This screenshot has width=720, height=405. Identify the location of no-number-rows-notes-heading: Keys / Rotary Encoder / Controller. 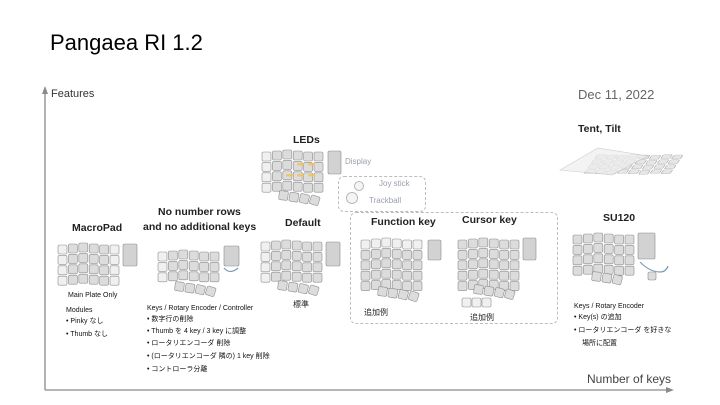
(200, 308).